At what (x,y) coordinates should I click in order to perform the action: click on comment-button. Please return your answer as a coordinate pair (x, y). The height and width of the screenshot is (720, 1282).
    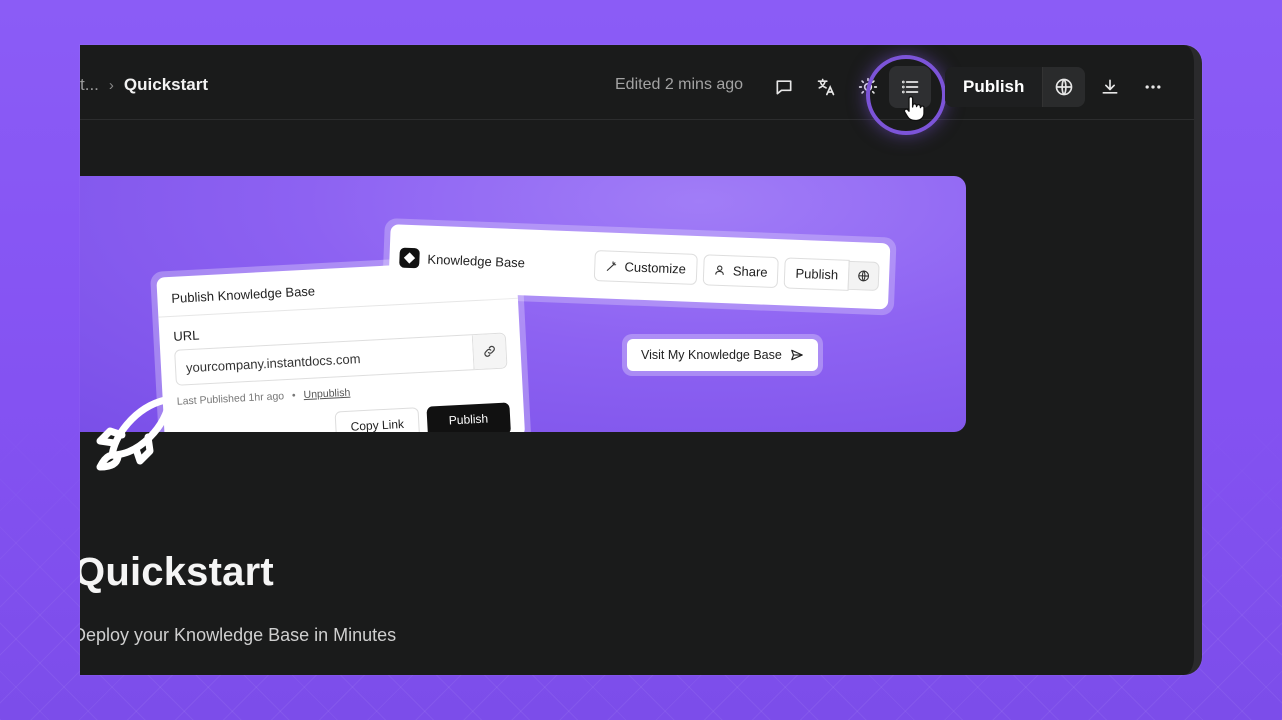
    Looking at the image, I should click on (784, 87).